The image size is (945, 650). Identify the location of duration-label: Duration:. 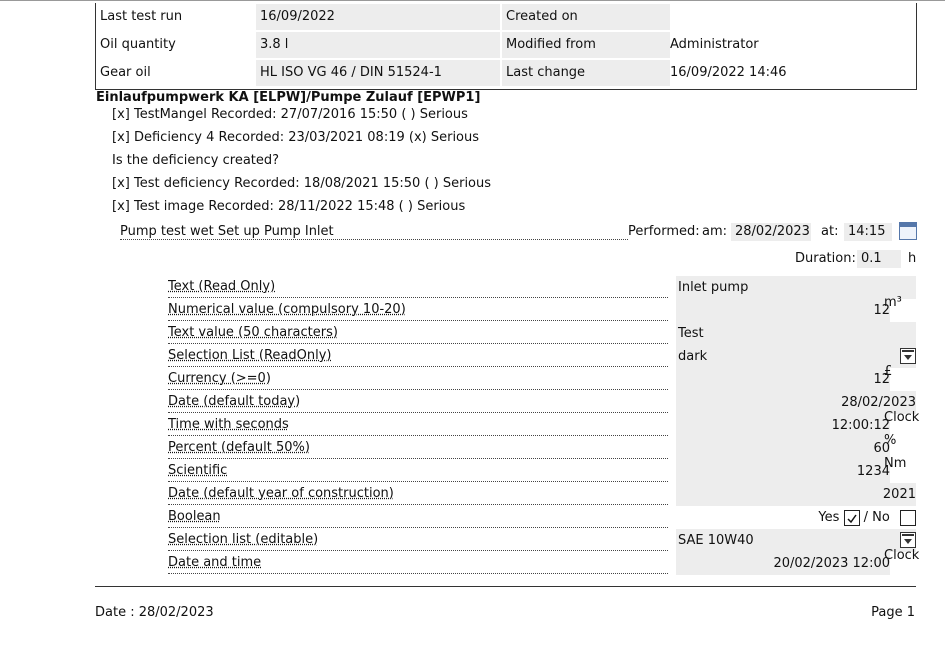
(825, 258).